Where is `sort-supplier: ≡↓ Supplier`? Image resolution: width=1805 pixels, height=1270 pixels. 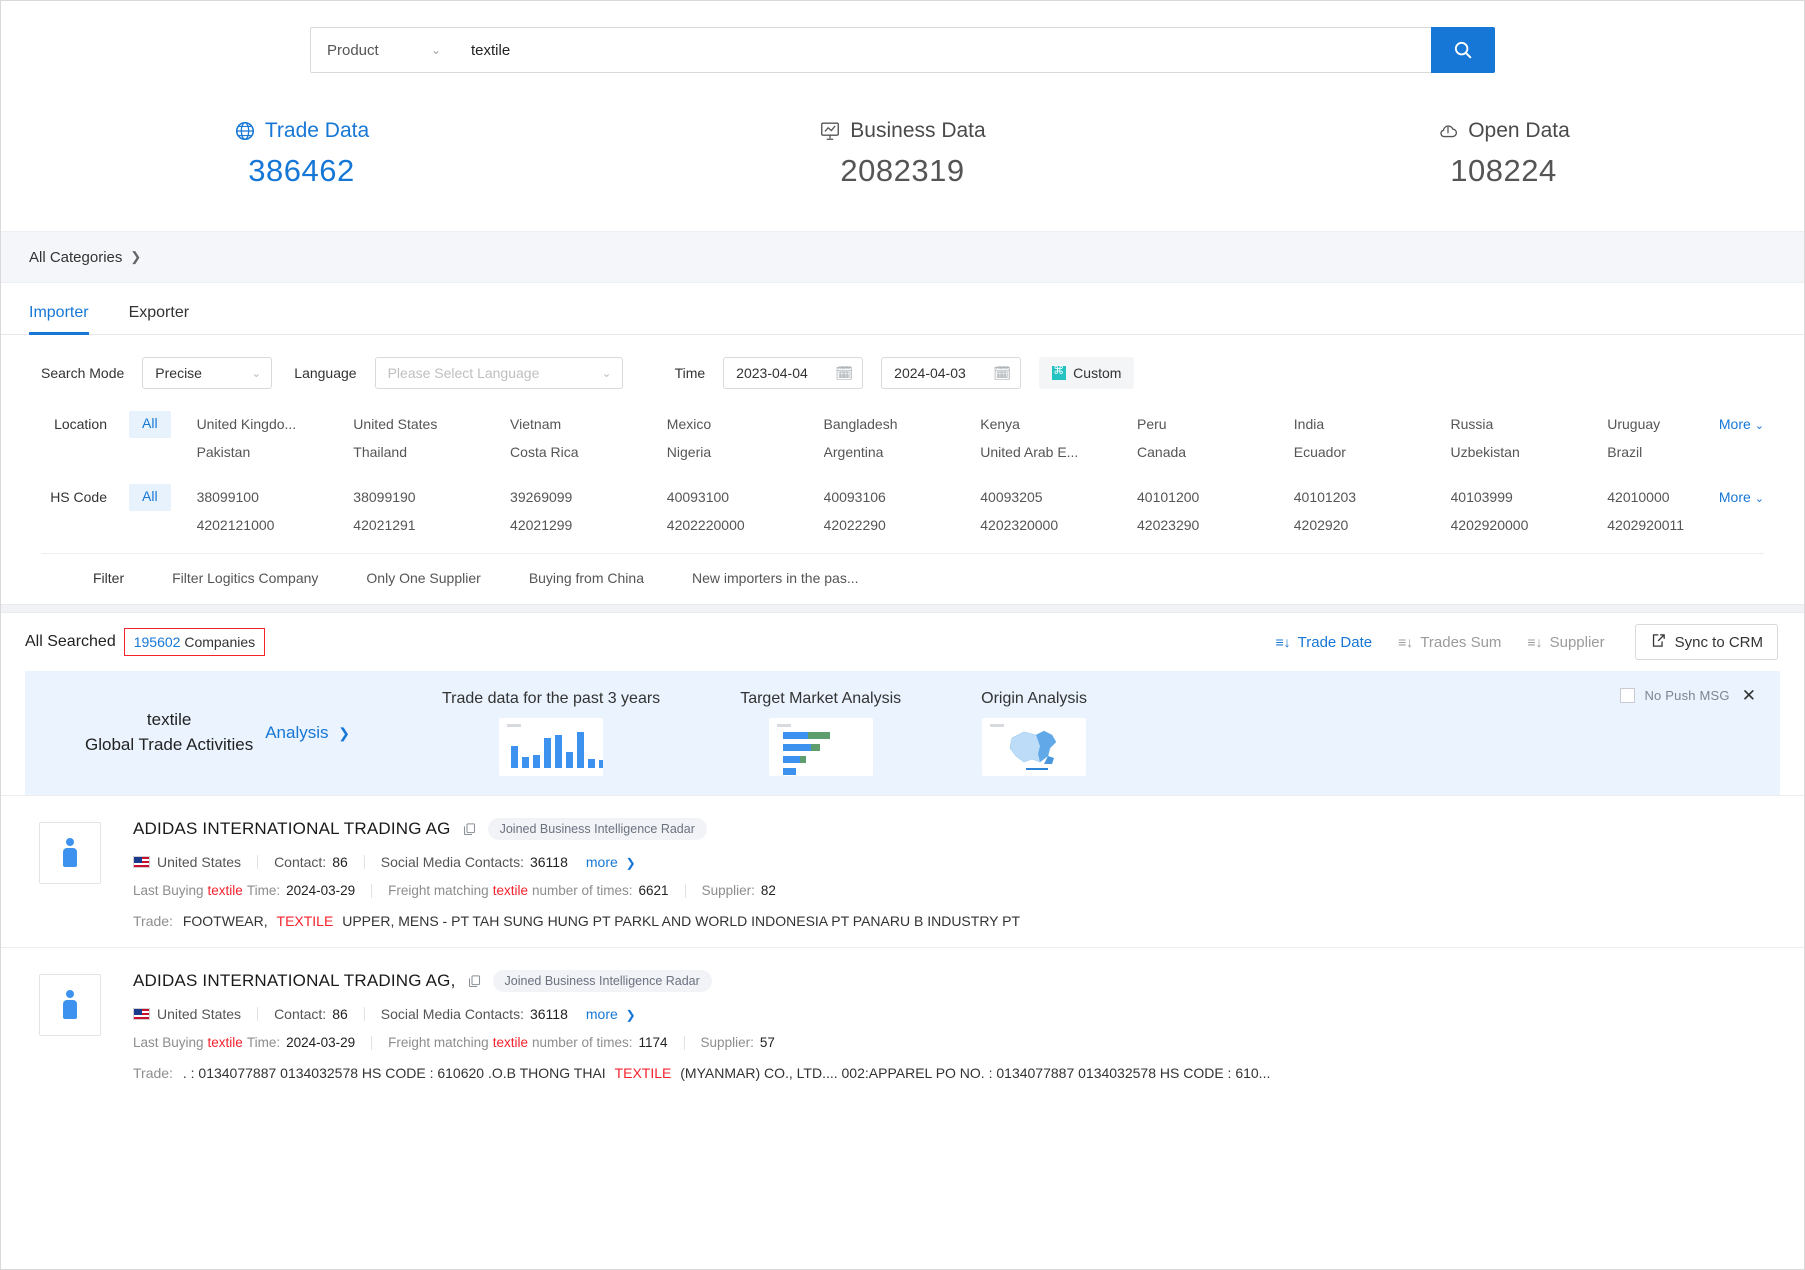 sort-supplier: ≡↓ Supplier is located at coordinates (1565, 642).